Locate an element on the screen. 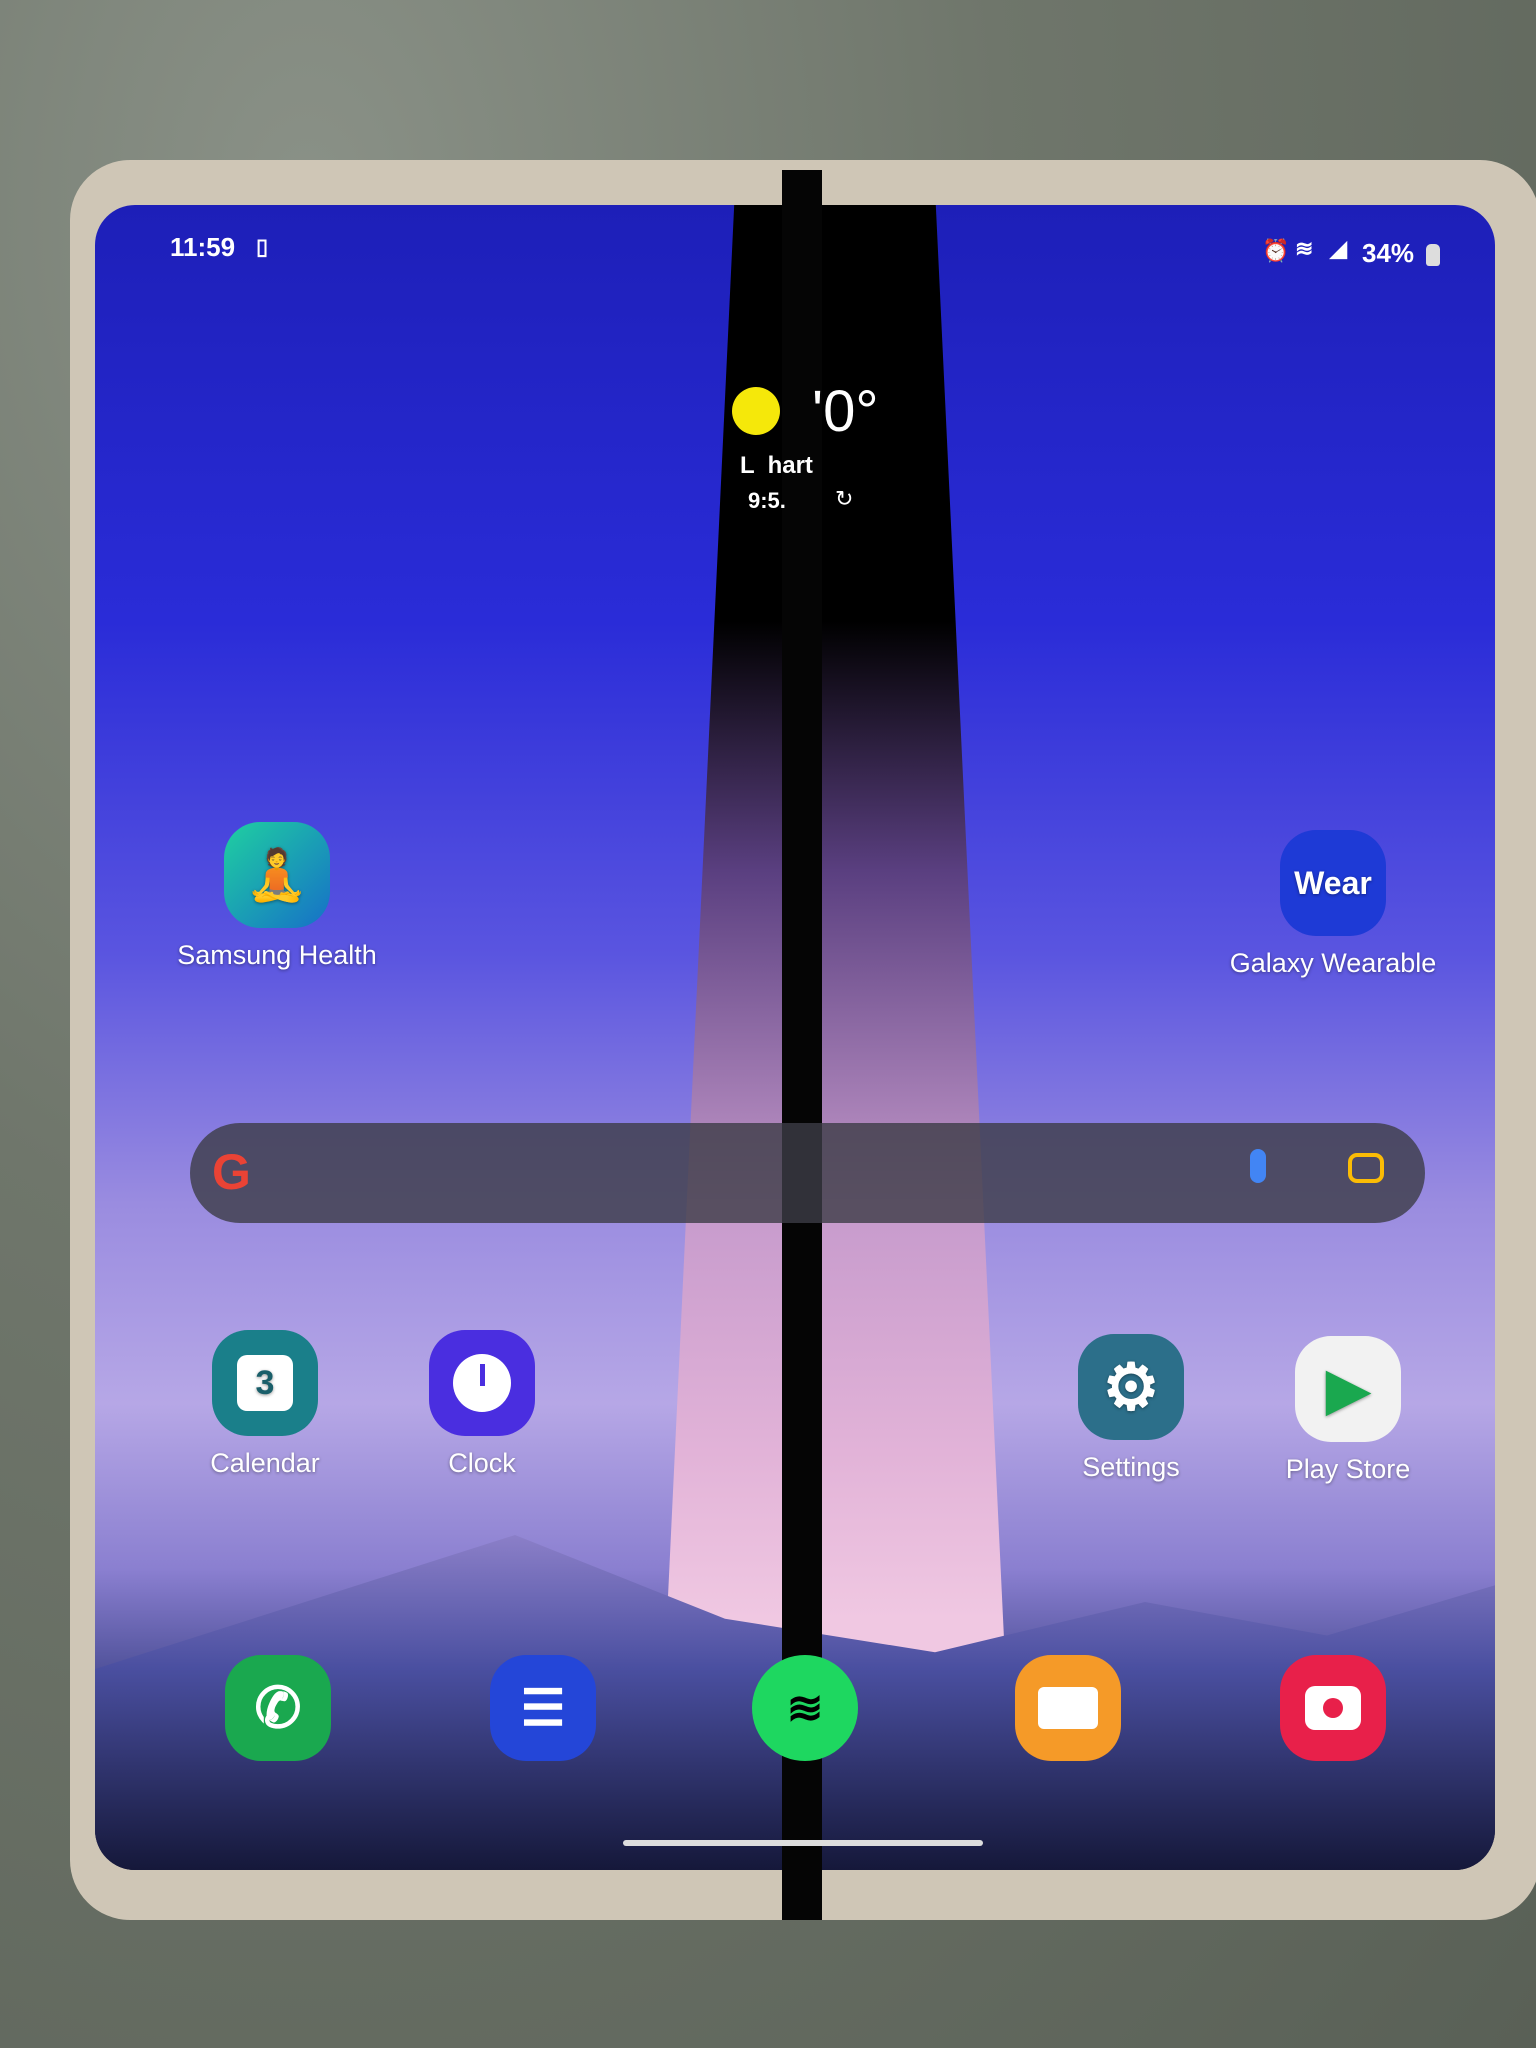 The image size is (1536, 2048). microphone-icon is located at coordinates (1258, 1166).